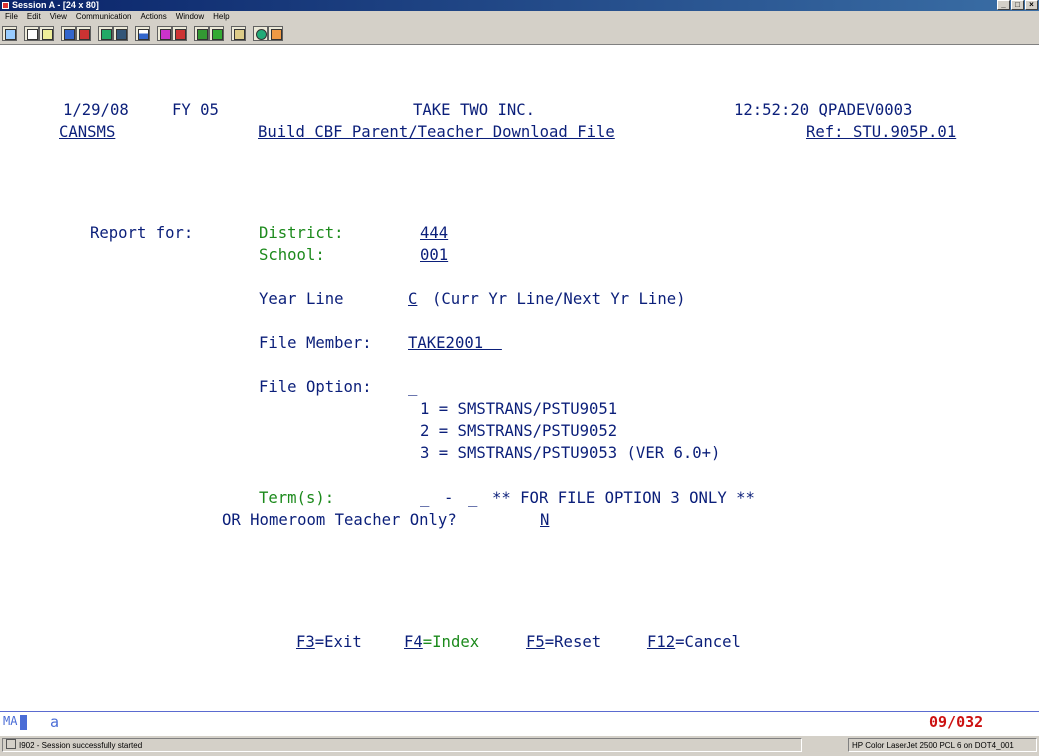 The image size is (1039, 756). Describe the element at coordinates (436, 132) in the screenshot. I see `screen-title: Build CBF Parent/Teacher Download File` at that location.